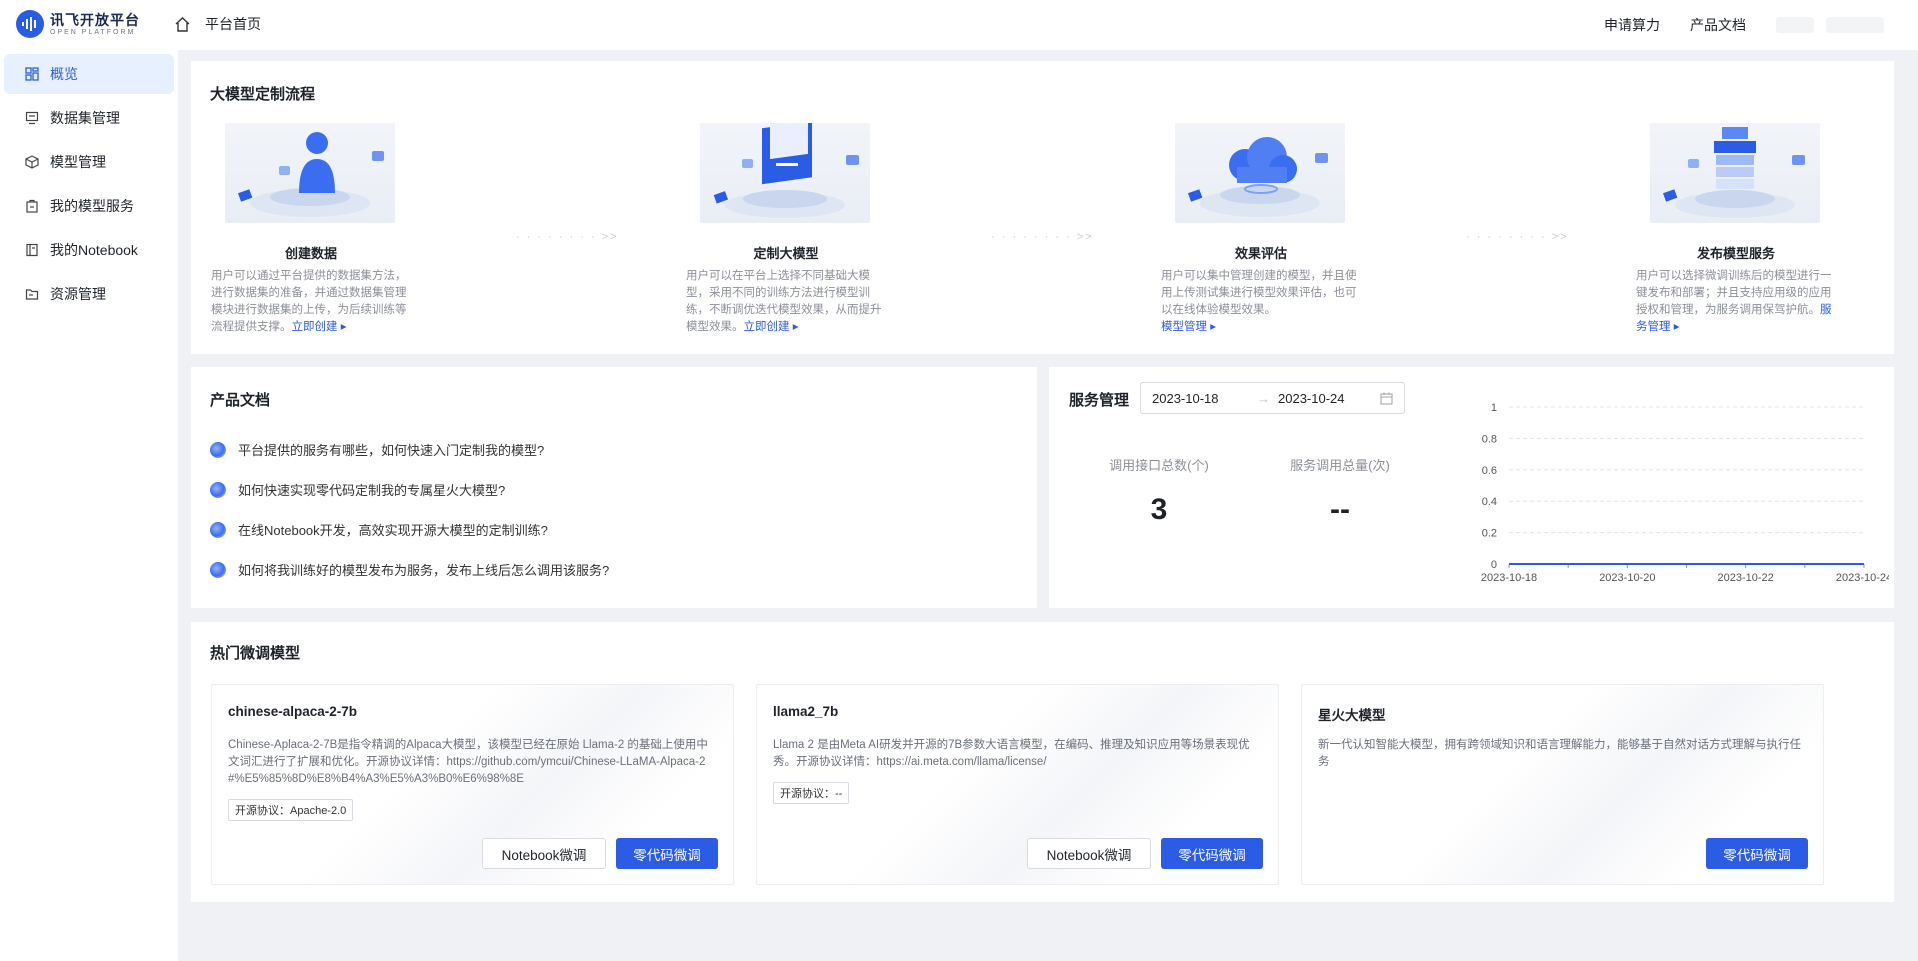 This screenshot has height=961, width=1918. I want to click on call-total-value: --, so click(1340, 509).